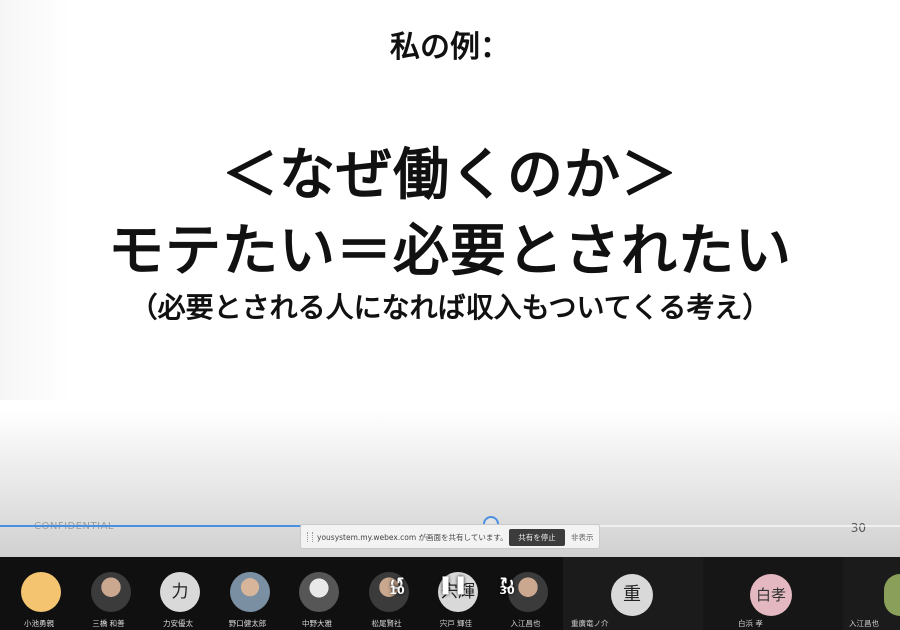 The image size is (900, 630). What do you see at coordinates (537, 537) in the screenshot?
I see `stop-sharing-button: 共有を停止` at bounding box center [537, 537].